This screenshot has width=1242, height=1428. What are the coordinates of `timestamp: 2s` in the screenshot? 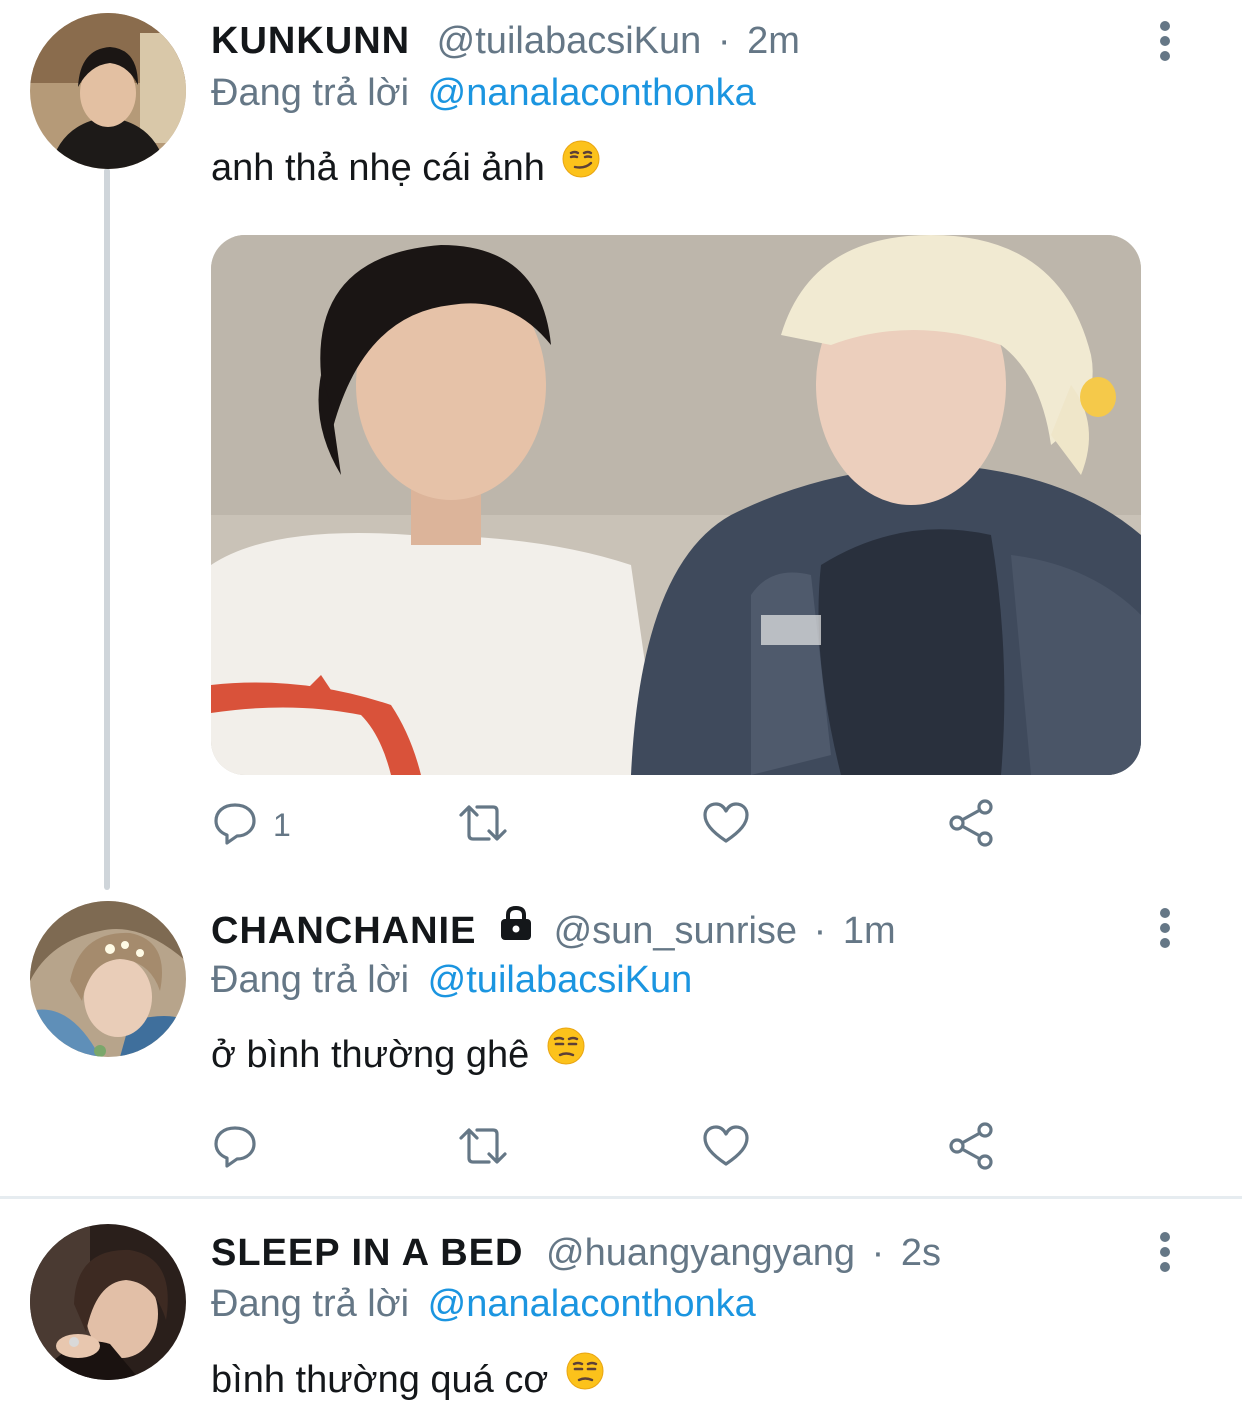 It's located at (921, 1253).